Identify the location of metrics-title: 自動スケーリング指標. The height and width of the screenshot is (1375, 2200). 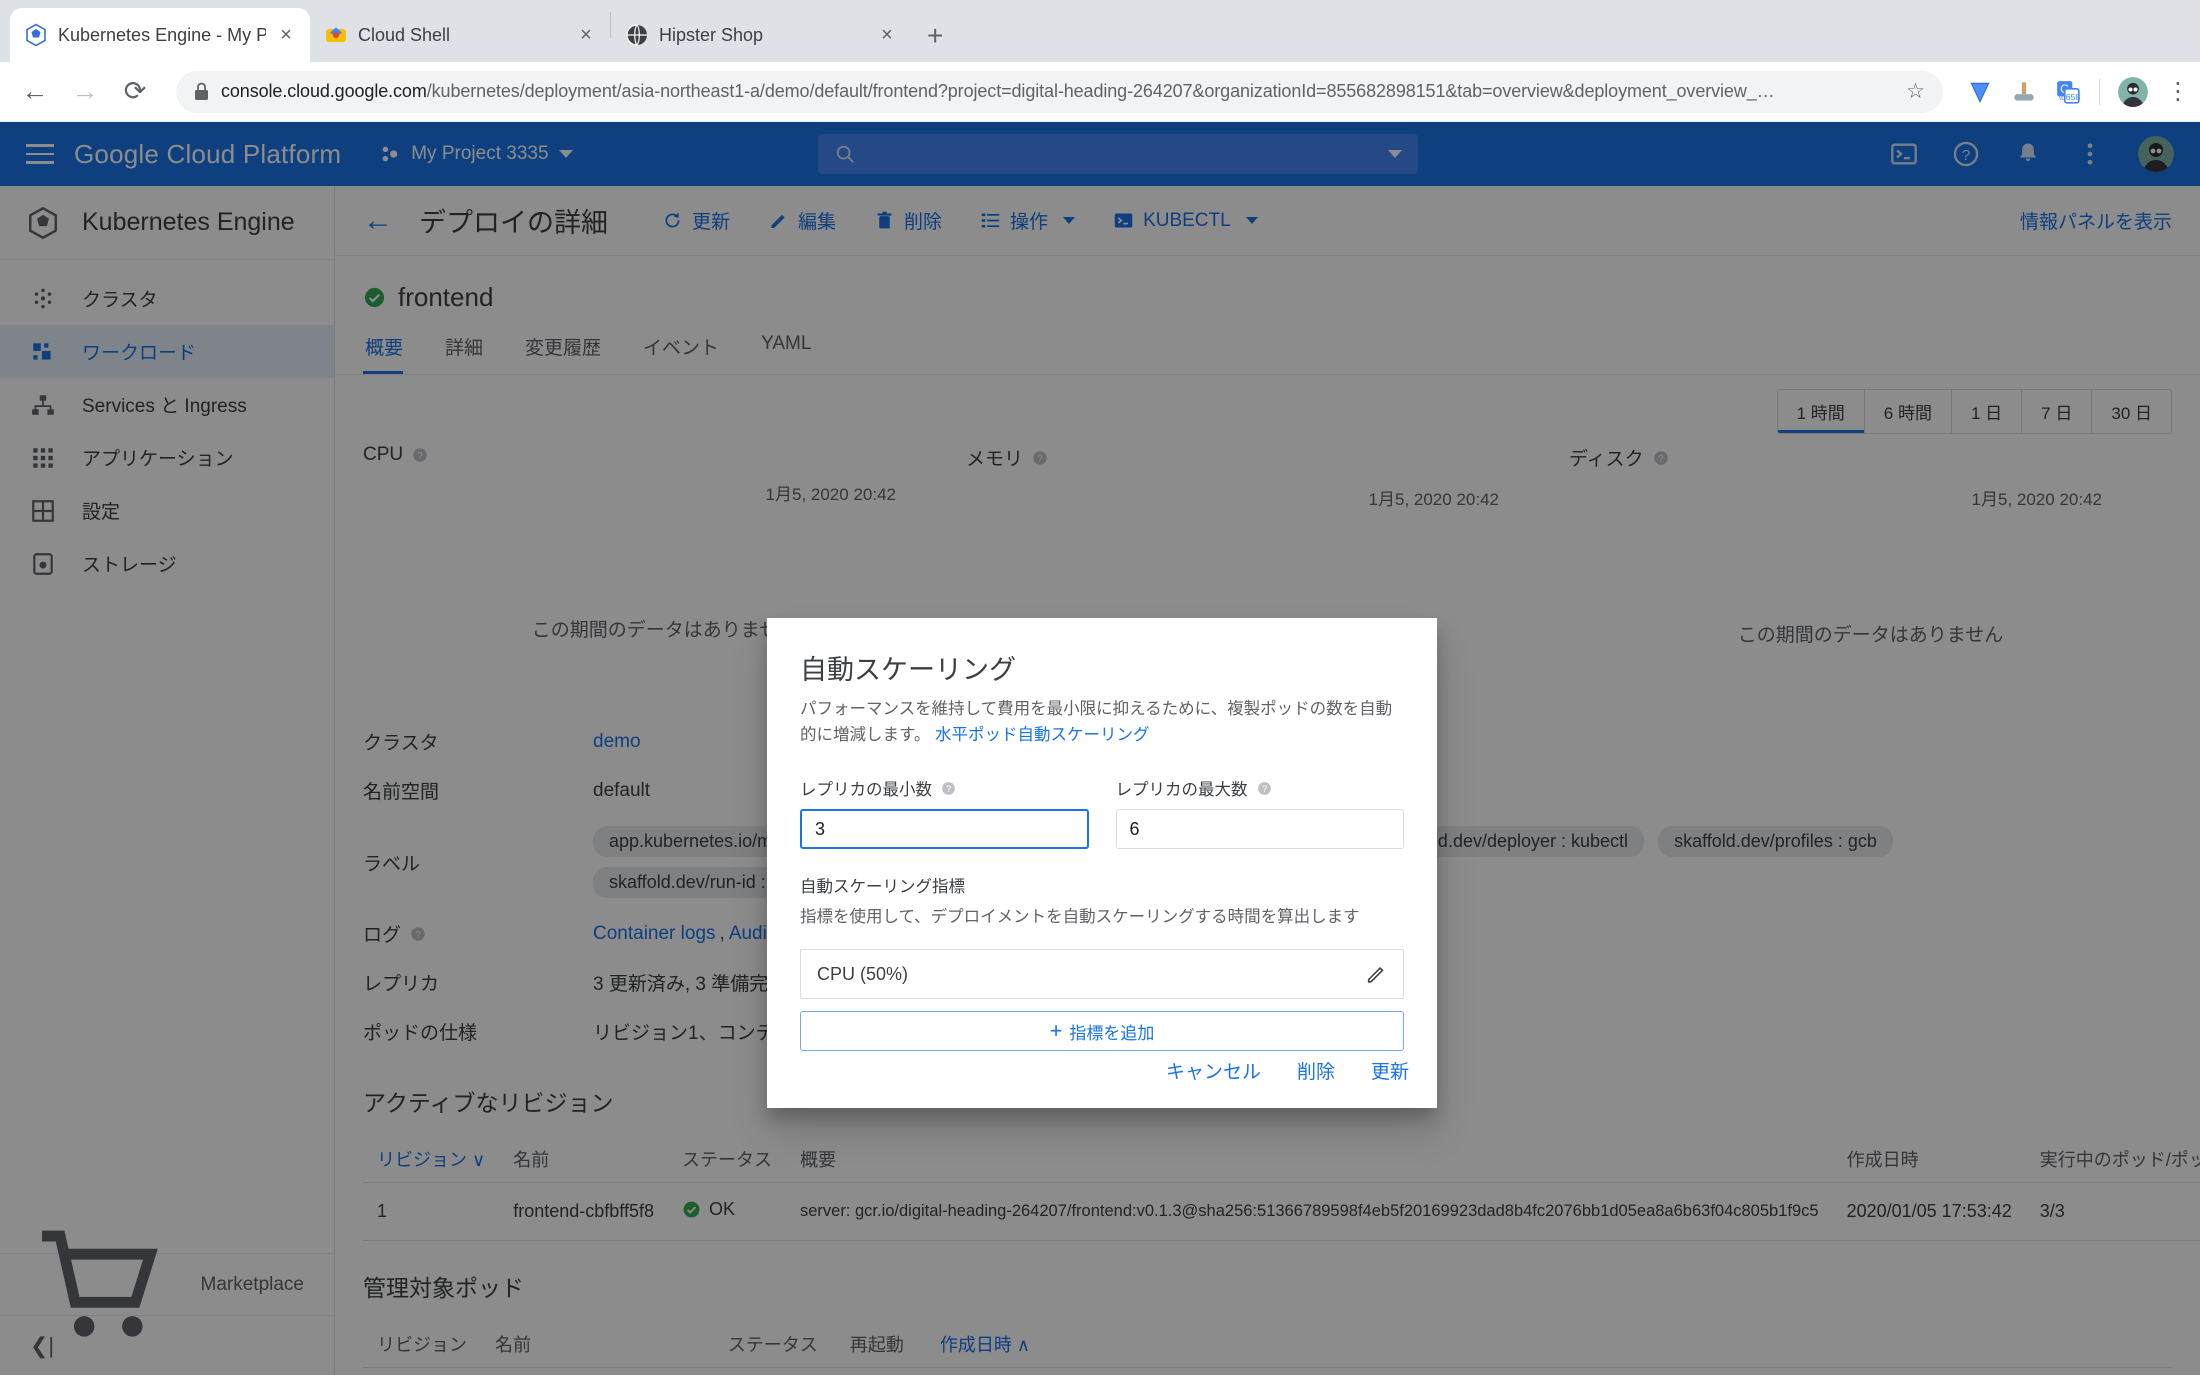
(882, 887).